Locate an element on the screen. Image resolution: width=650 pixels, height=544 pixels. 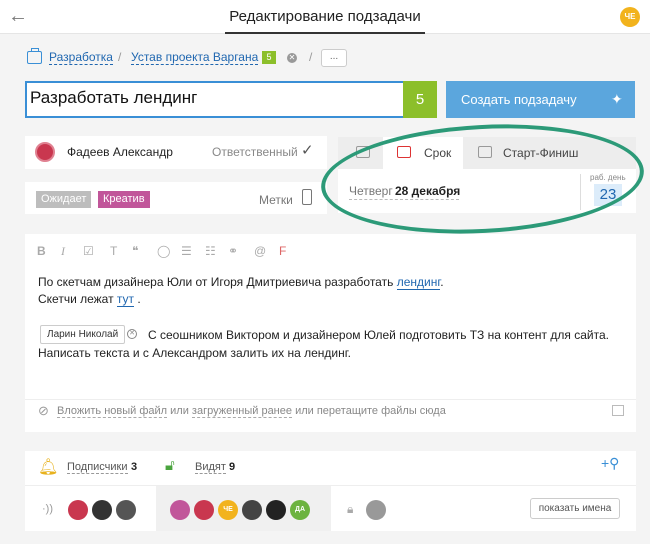
page-title: Редактирование подзадачи is located at coordinates (325, 16).